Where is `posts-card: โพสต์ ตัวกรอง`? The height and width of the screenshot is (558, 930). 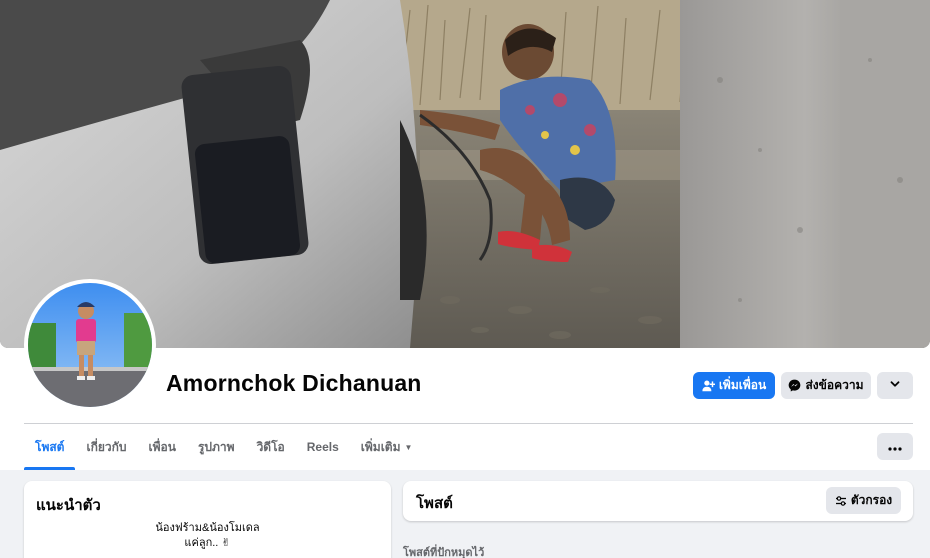 posts-card: โพสต์ ตัวกรอง is located at coordinates (658, 501).